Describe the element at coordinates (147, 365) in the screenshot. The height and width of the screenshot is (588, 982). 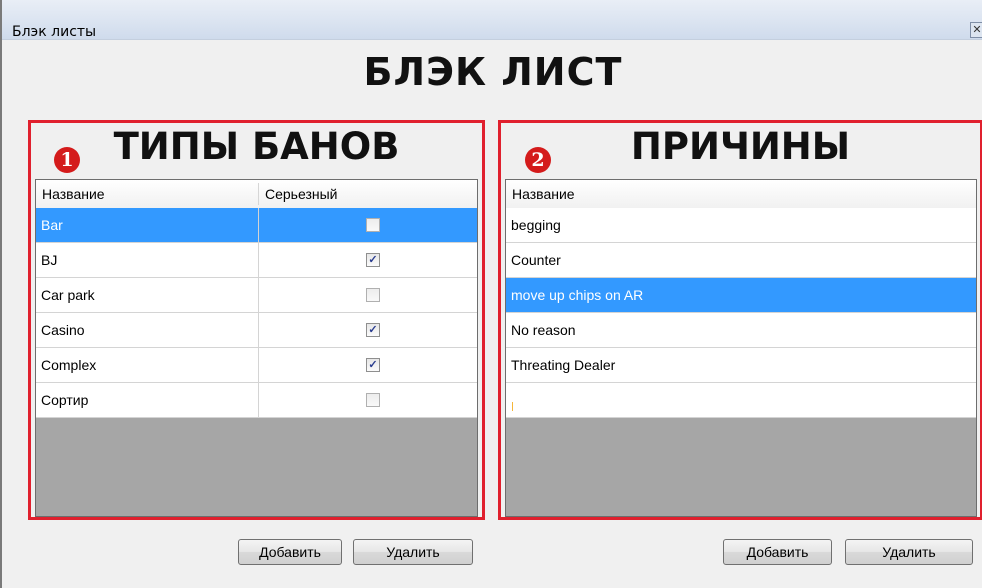
I see `ban-type-name-cell: Complex` at that location.